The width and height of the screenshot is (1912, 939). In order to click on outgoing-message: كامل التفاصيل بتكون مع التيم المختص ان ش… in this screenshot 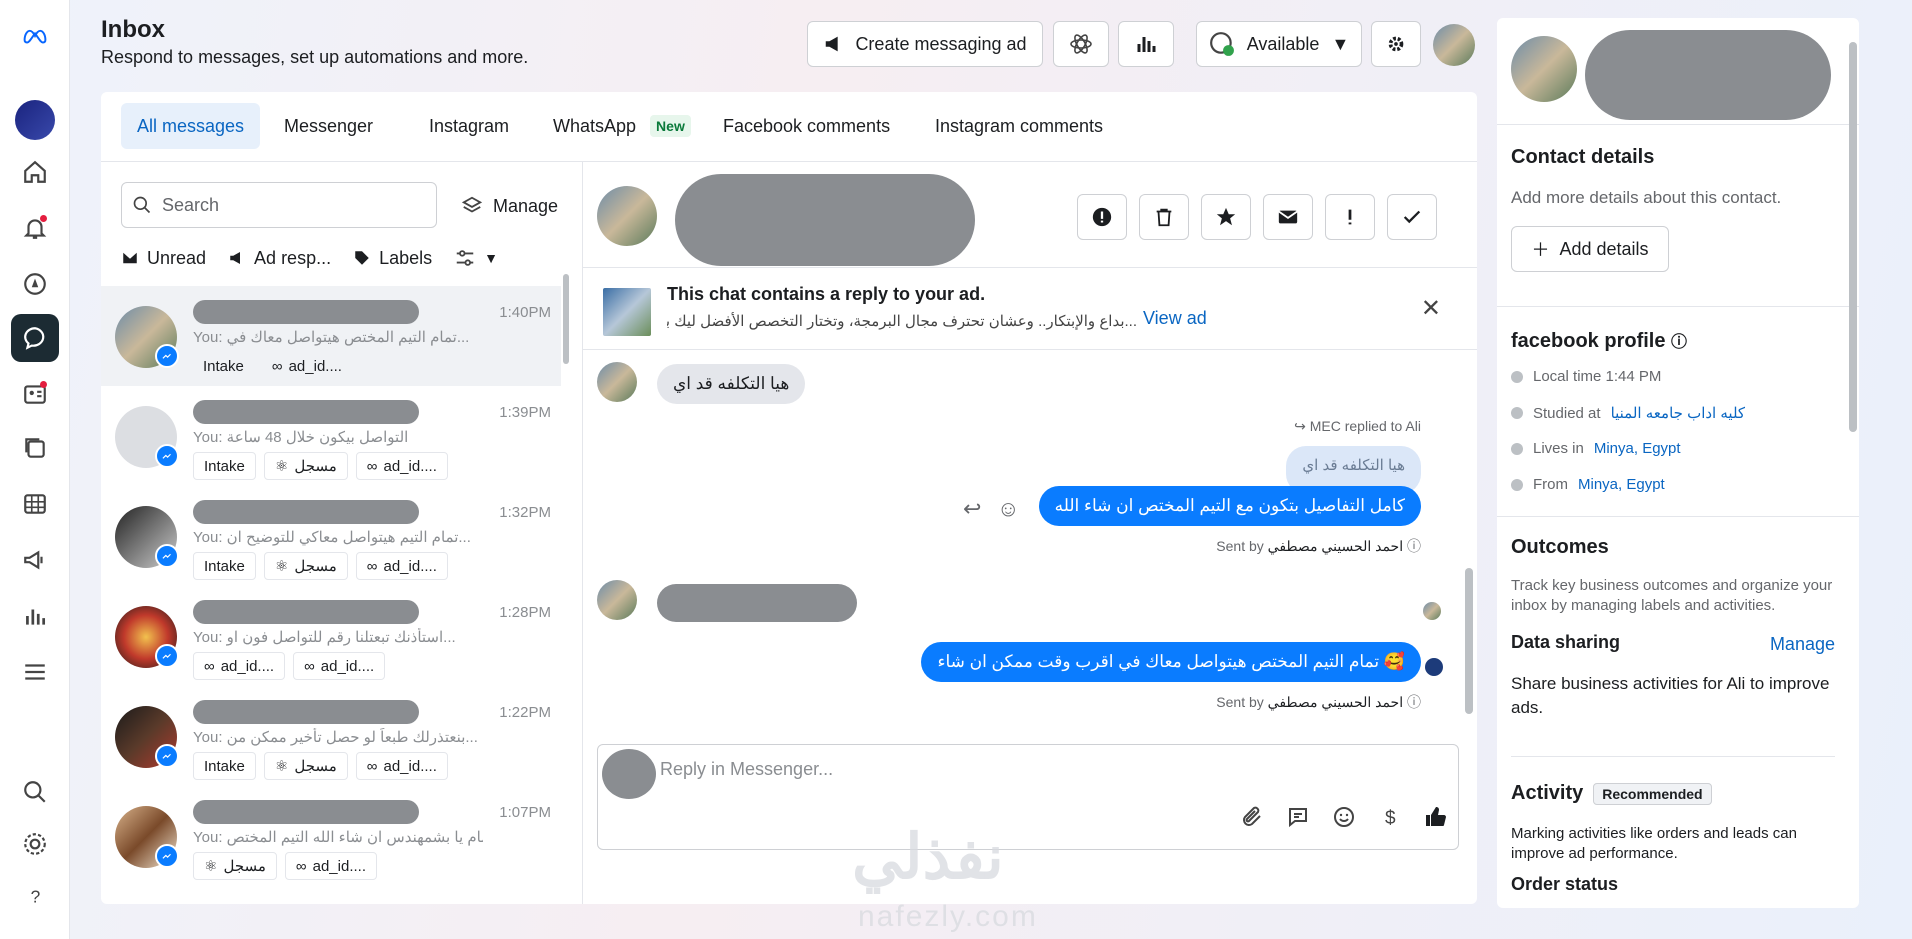, I will do `click(1229, 506)`.